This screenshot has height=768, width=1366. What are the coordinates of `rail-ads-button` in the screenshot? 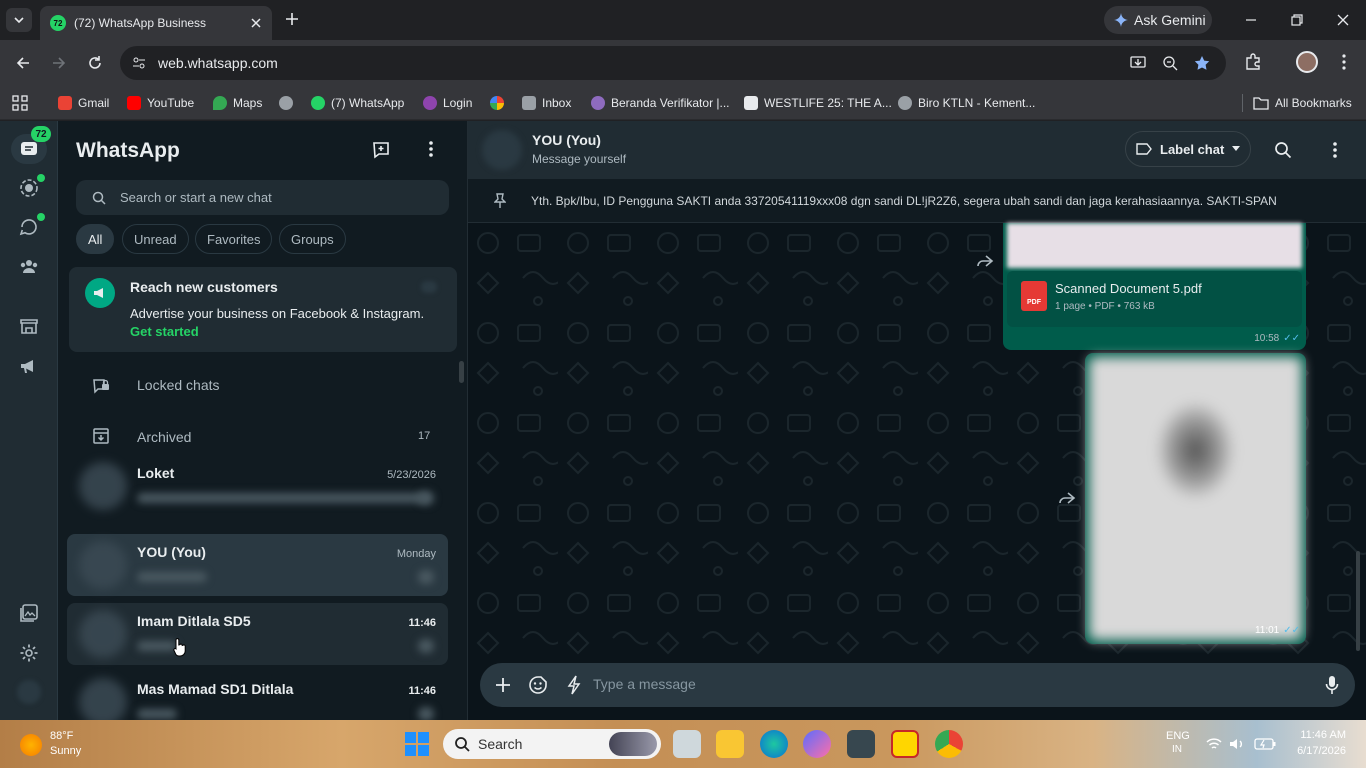 It's located at (29, 366).